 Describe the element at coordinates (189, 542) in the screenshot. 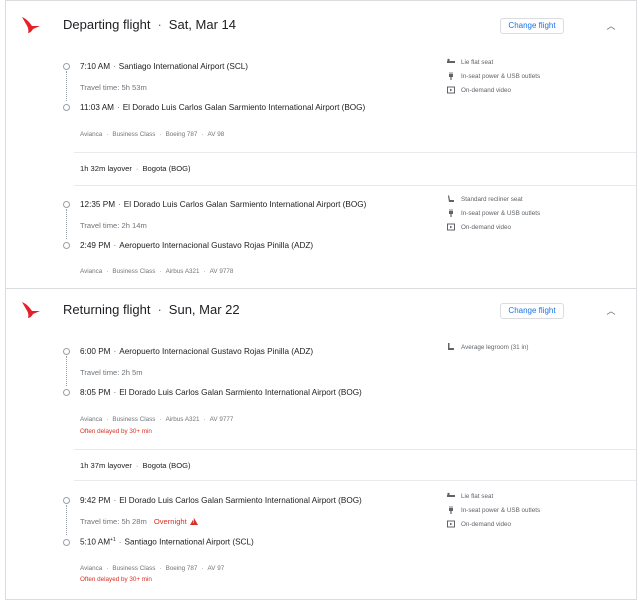

I see `arrival-airport: Santiago International Airport (SCL)` at that location.